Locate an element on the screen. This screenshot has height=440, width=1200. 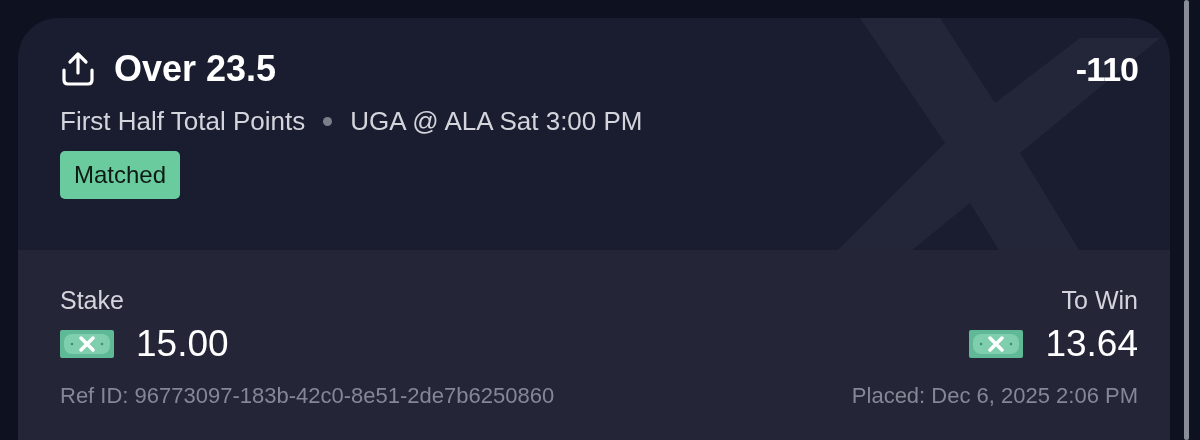
ref-id: Ref ID: 96773097-183b-42c0-8e51-2de7b6250860 is located at coordinates (307, 396).